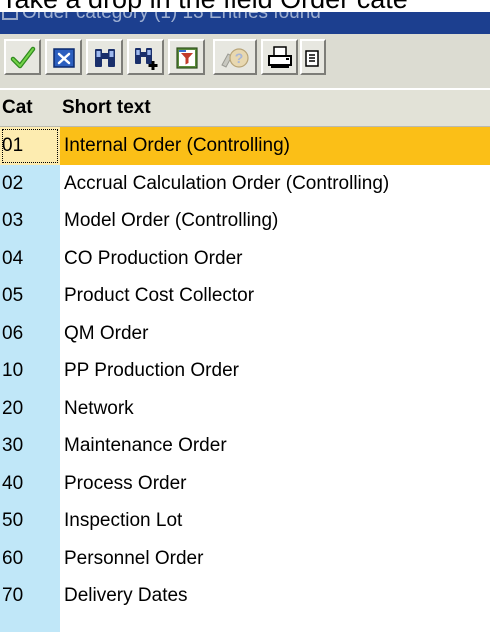 The image size is (490, 632). I want to click on list-settings-icon, so click(312, 58).